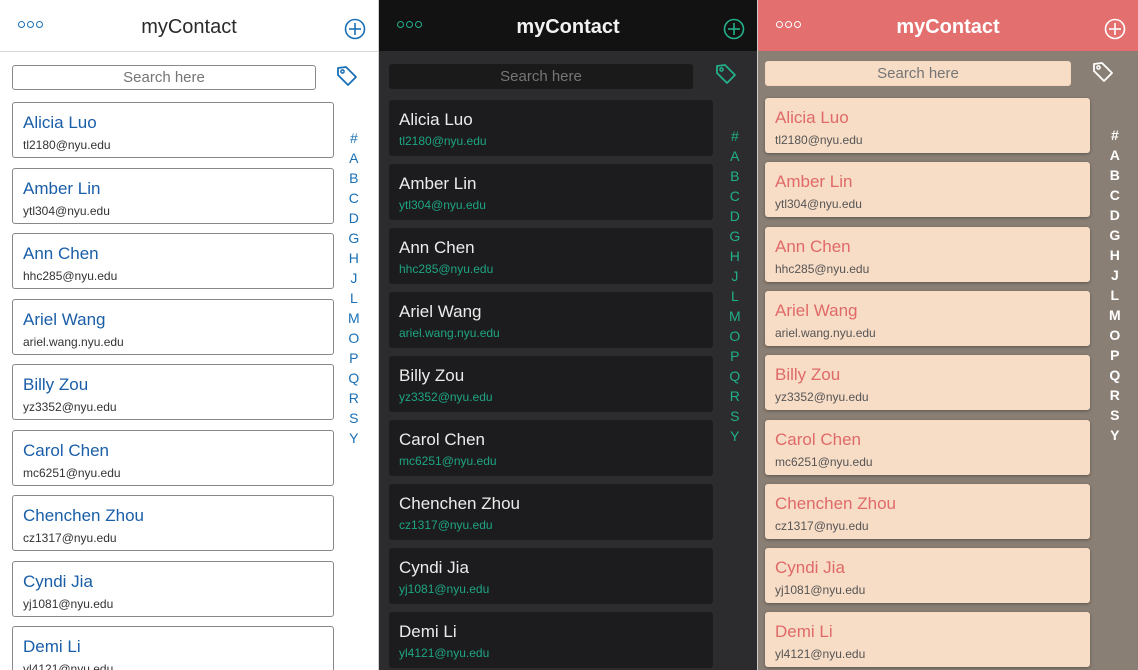 The image size is (1138, 670). Describe the element at coordinates (60, 122) in the screenshot. I see `contact-name: Alicia Luo` at that location.